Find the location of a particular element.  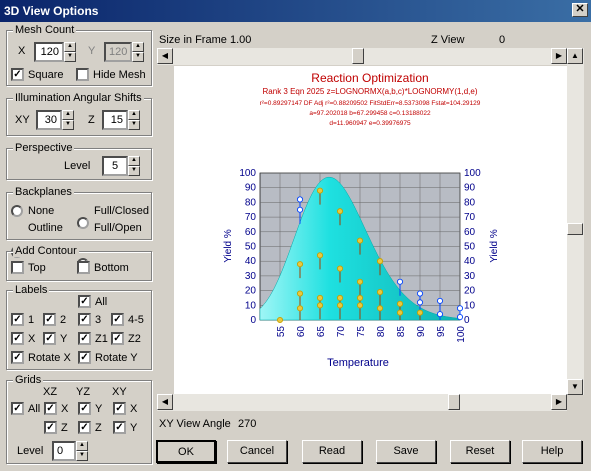

xy-view-scrollbar: ◀ ▶ is located at coordinates (362, 402).